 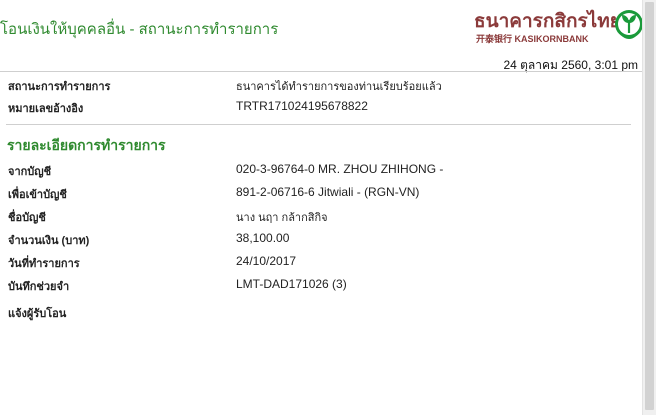 I want to click on reference-value: TRTR171024195678822, so click(x=302, y=106).